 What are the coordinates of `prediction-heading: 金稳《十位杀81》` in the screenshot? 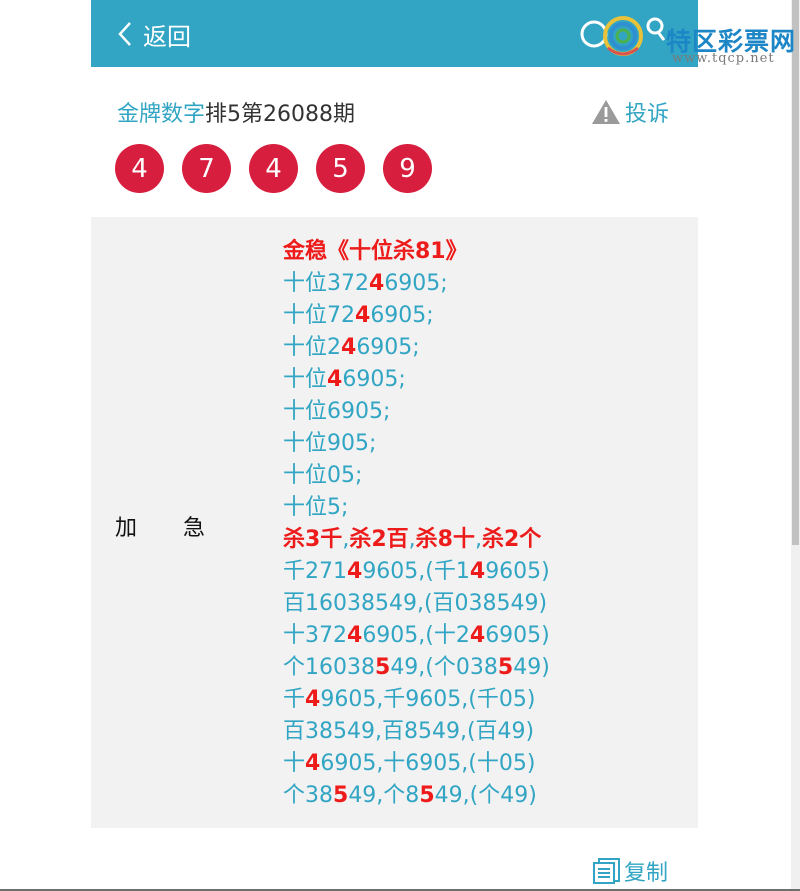 It's located at (416, 252).